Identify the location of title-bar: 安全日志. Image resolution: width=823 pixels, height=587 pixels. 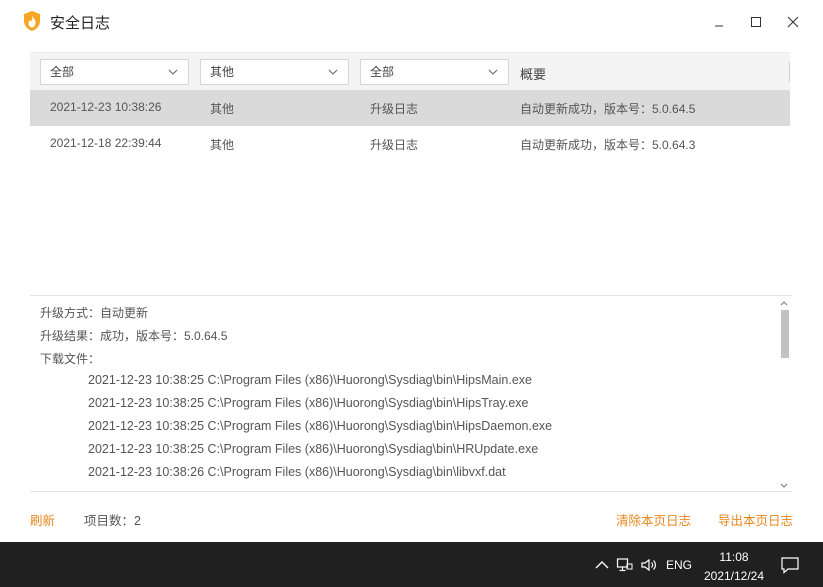
(411, 21).